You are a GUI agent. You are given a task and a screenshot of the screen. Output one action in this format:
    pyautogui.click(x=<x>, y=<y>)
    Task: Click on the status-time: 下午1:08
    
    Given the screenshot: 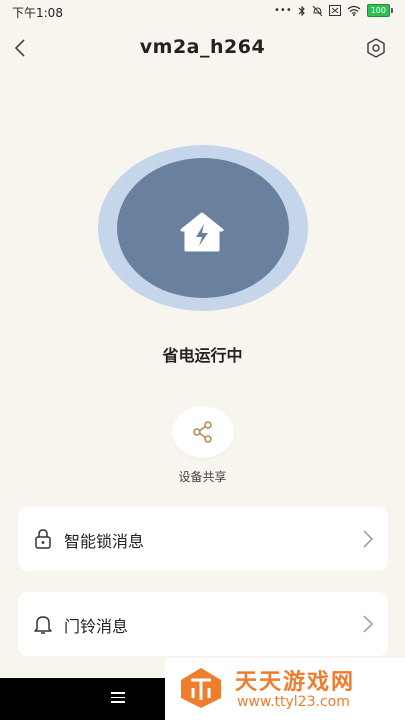 What is the action you would take?
    pyautogui.click(x=37, y=13)
    